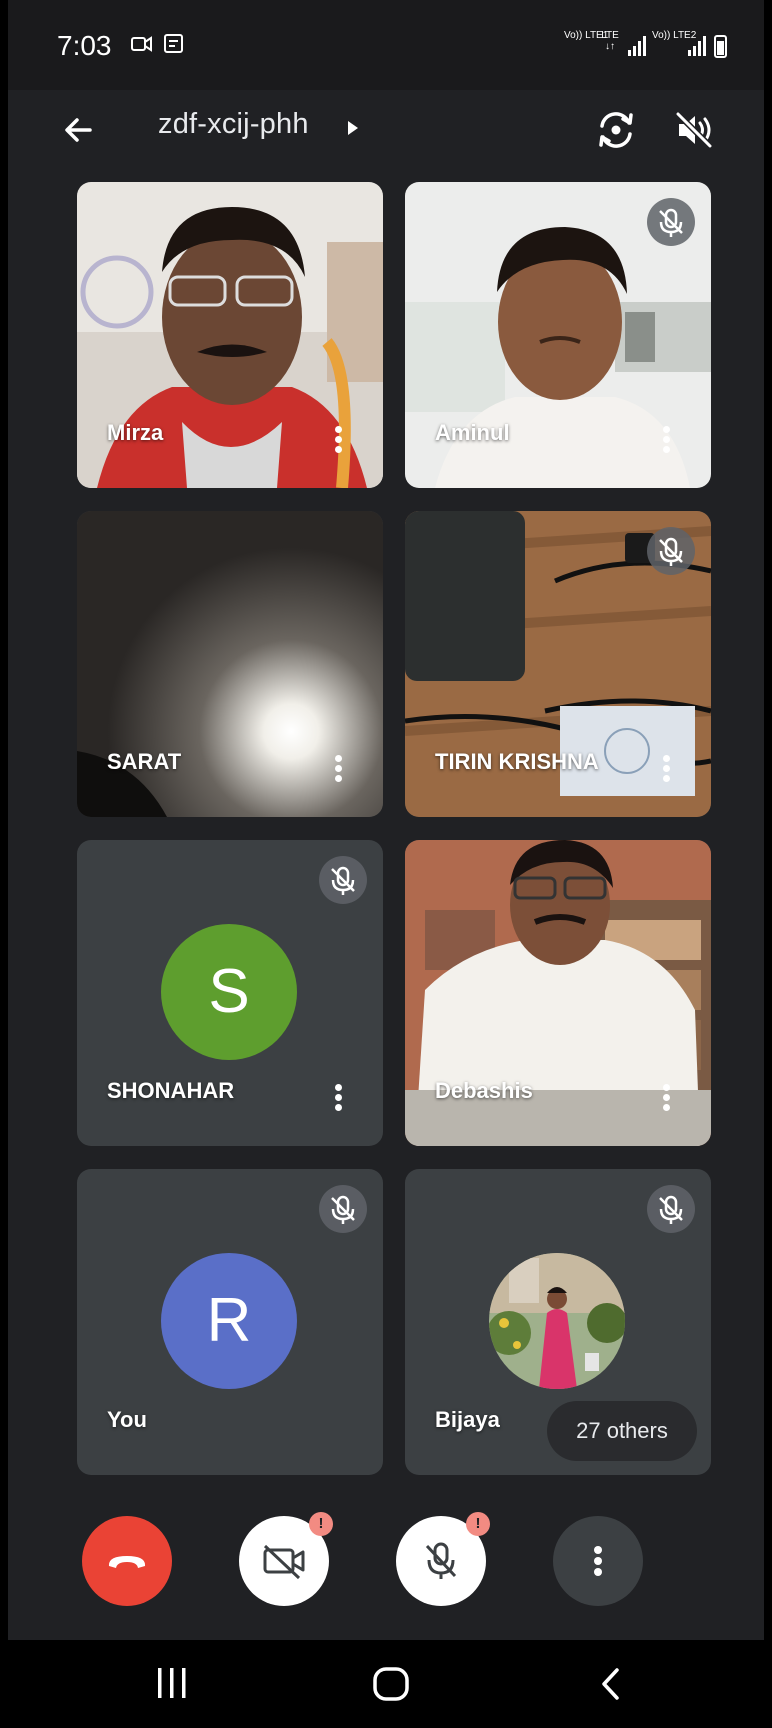 The width and height of the screenshot is (772, 1728). Describe the element at coordinates (386, 45) in the screenshot. I see `status-bar: 7:03 Vo)) LTE1 LTE ↓↑ Vo)) LTE2` at that location.